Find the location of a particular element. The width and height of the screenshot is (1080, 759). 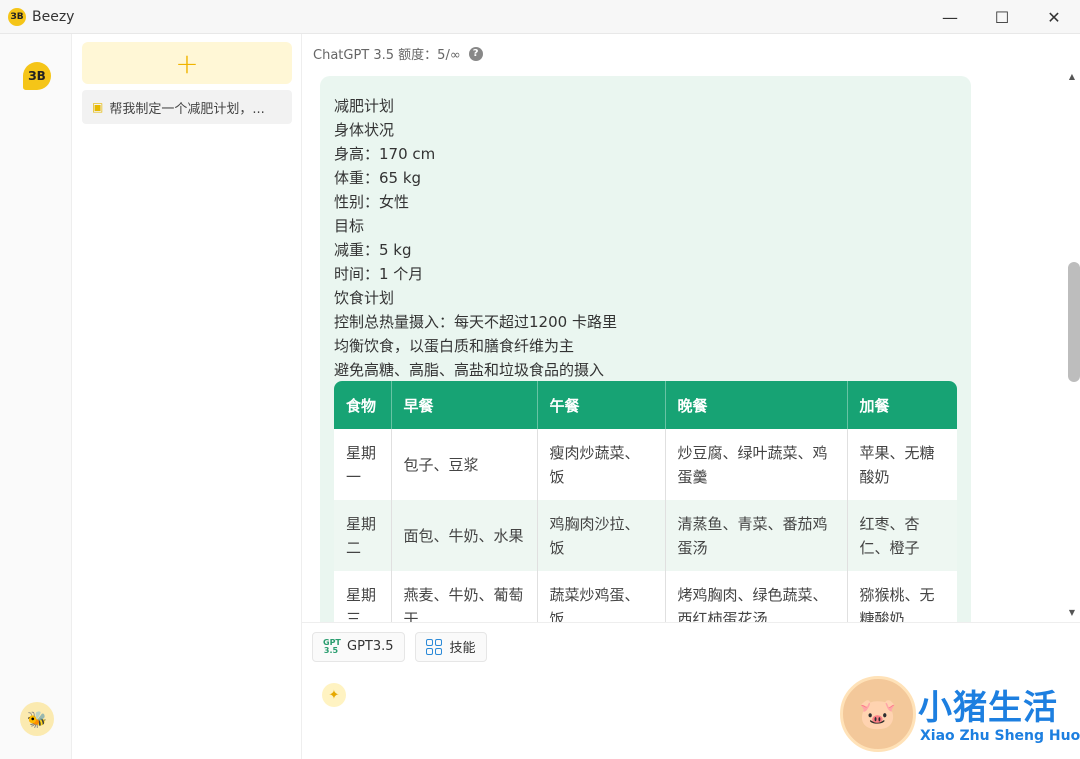

table-cell: 蔬菜炒鸡蛋、饭 is located at coordinates (601, 596).